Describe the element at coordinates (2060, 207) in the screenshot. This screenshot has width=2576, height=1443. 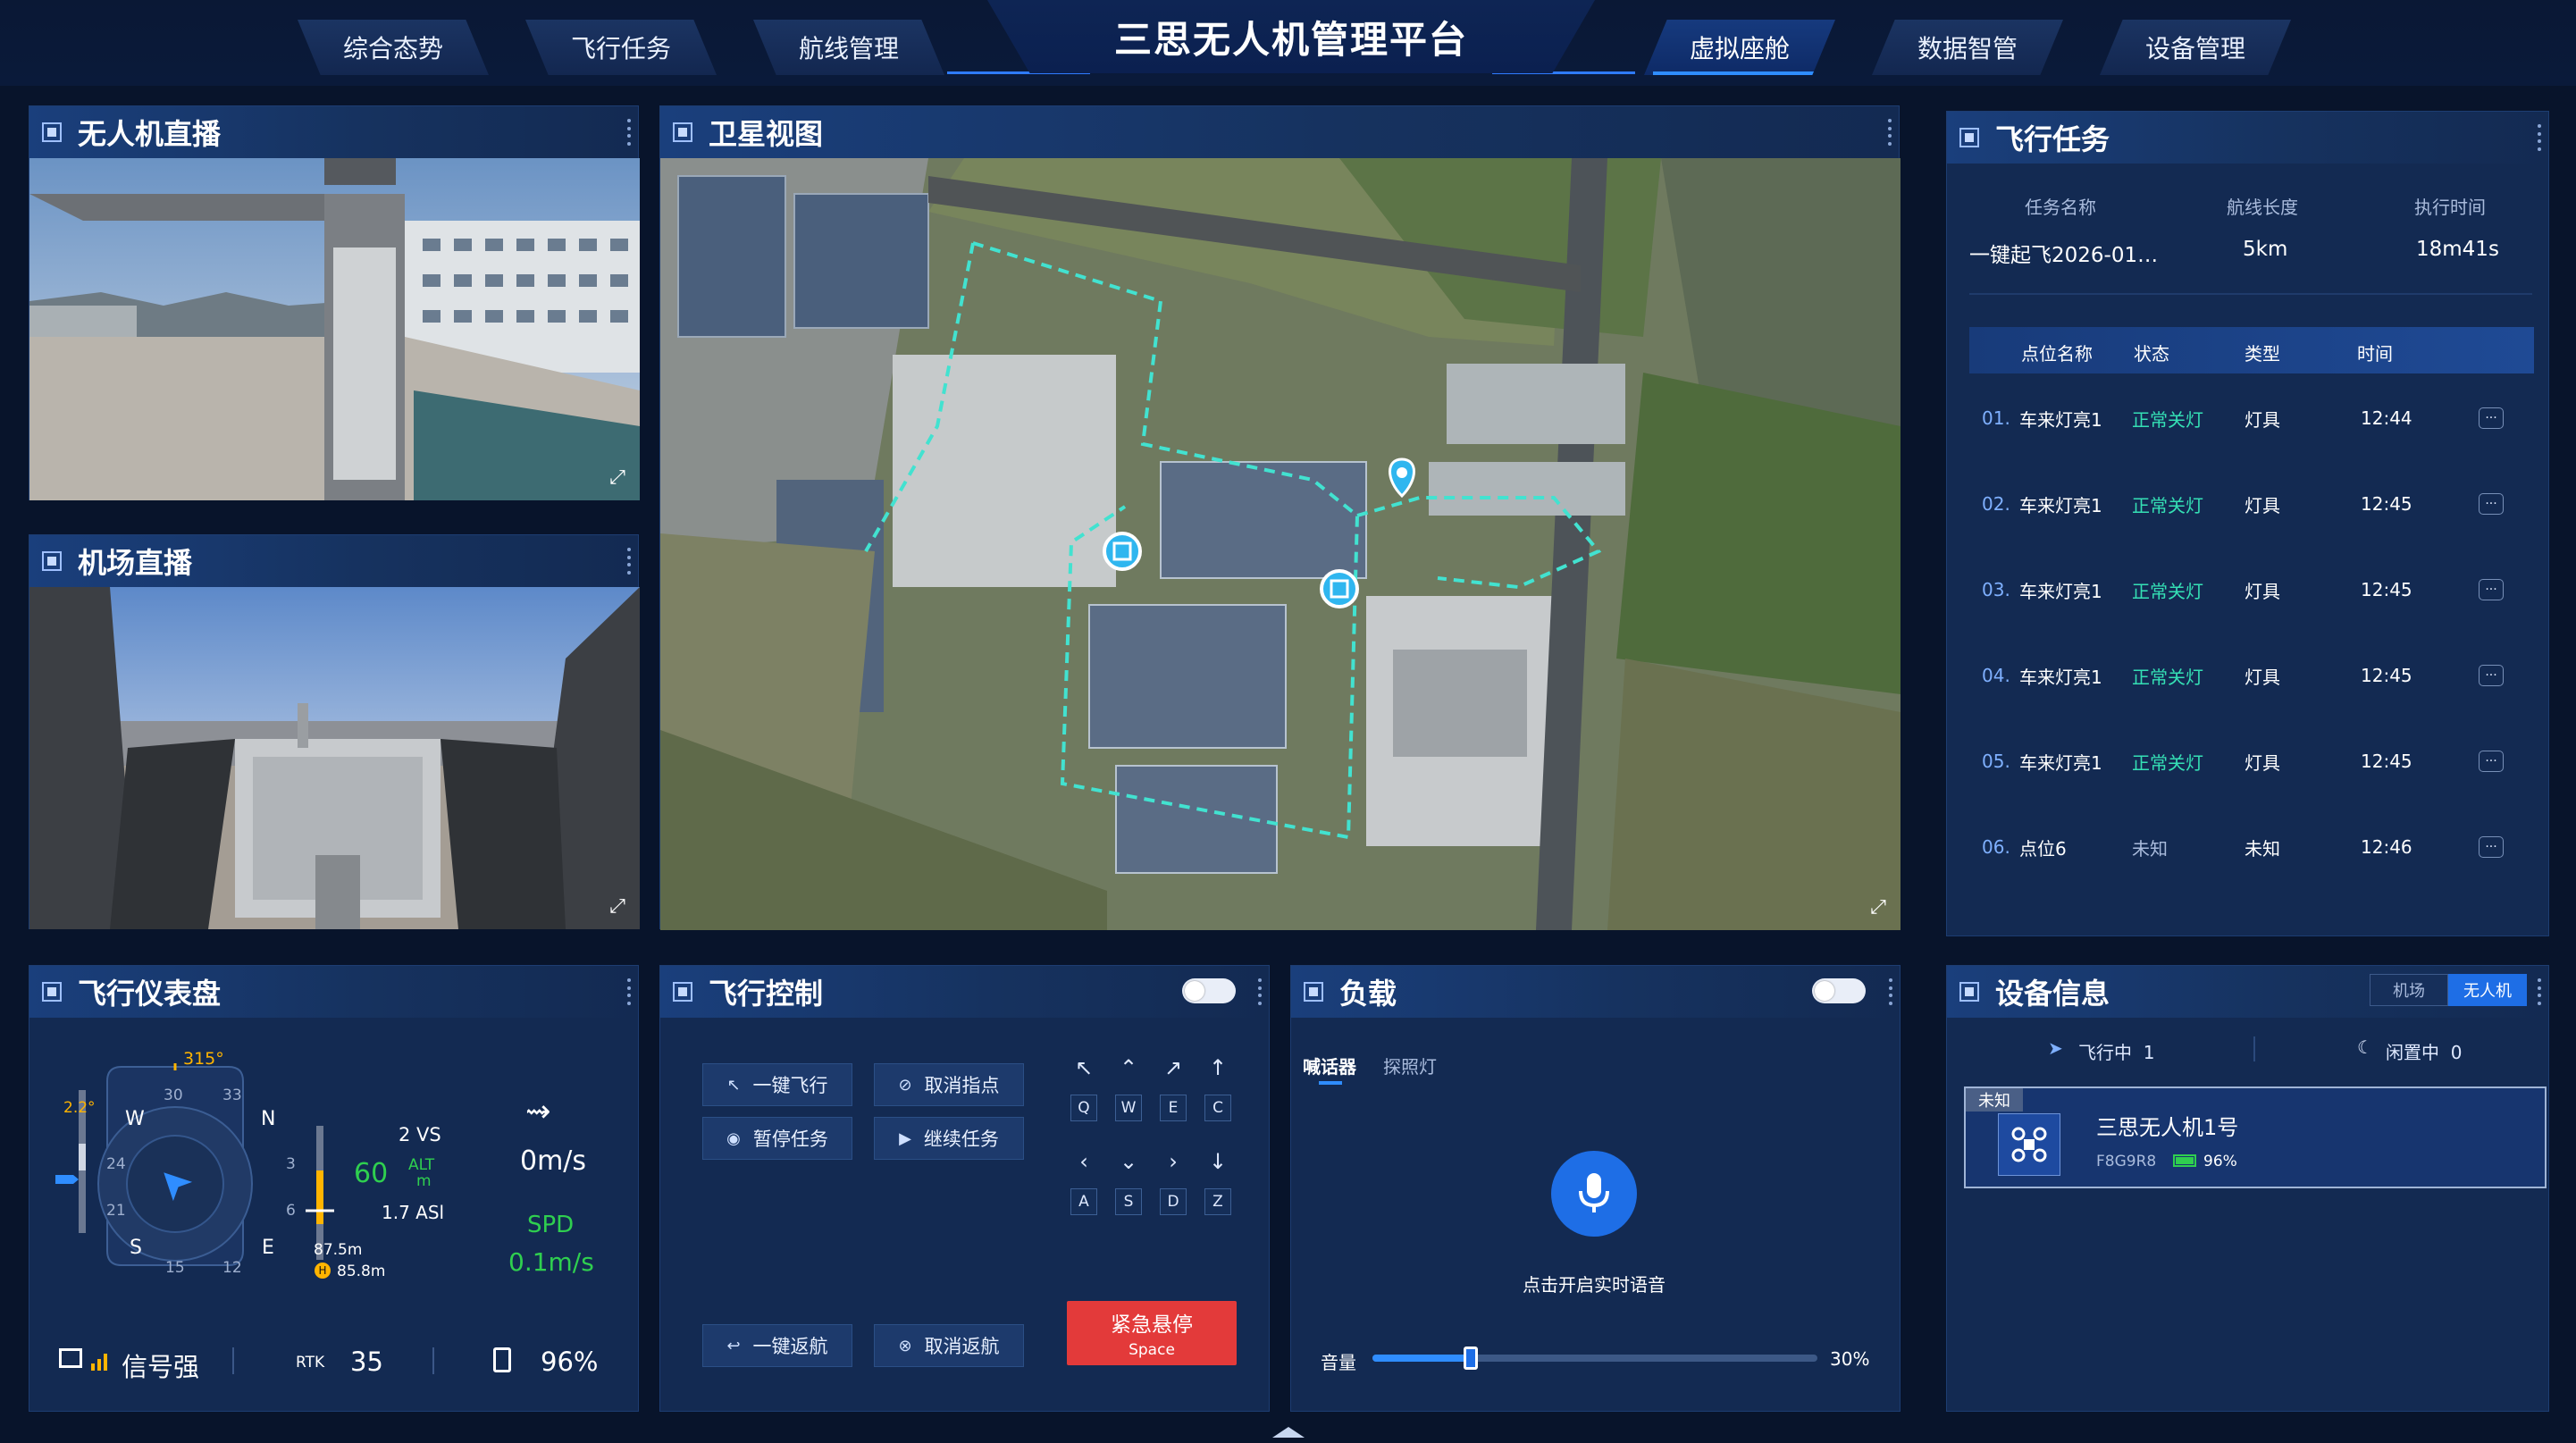
I see `col-task-name: 任务名称` at that location.